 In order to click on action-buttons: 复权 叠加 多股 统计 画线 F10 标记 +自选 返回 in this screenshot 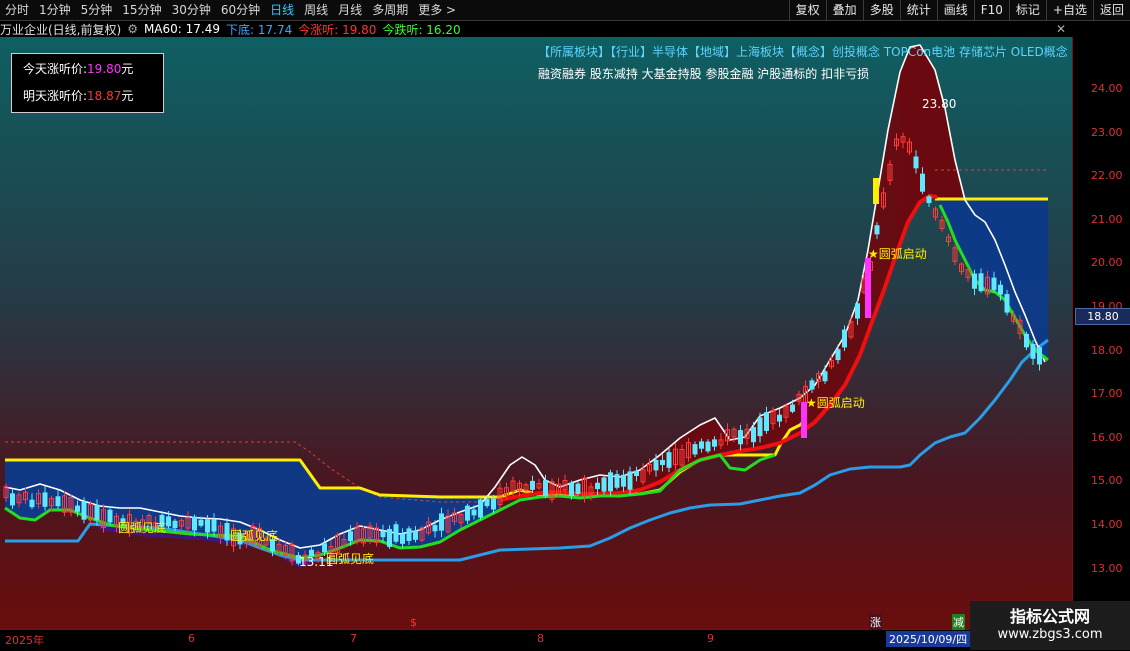, I will do `click(959, 10)`.